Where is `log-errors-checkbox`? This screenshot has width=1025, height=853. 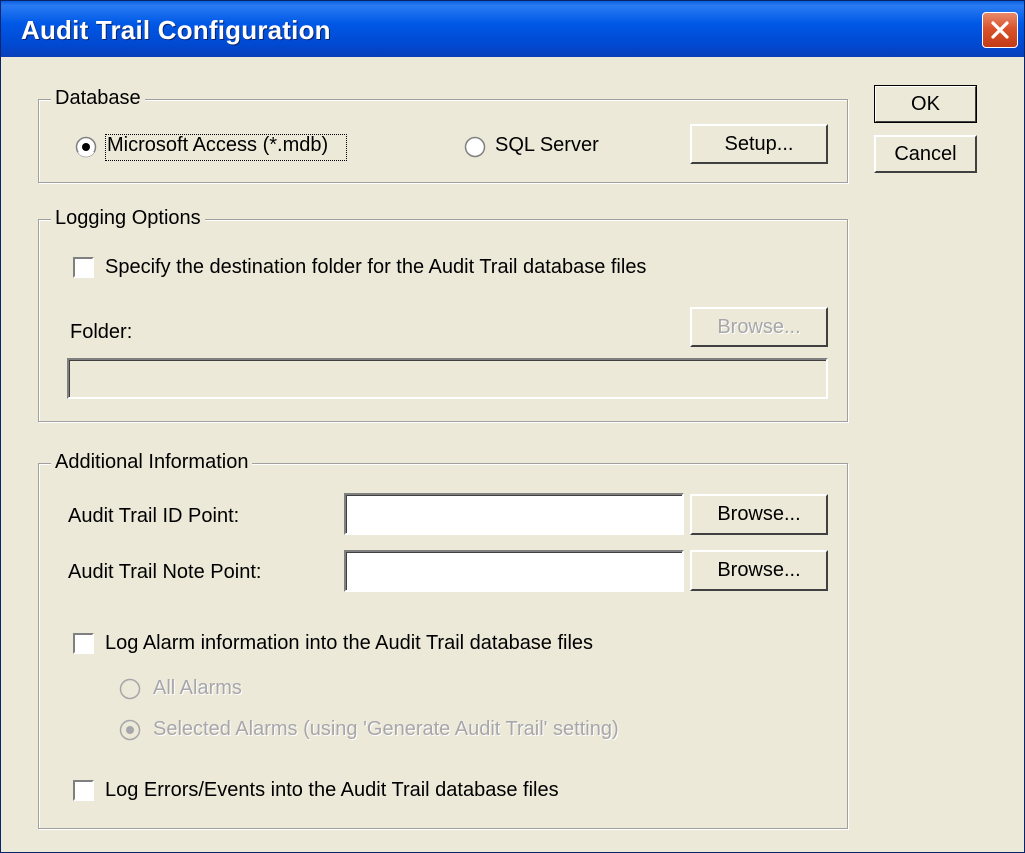
log-errors-checkbox is located at coordinates (83, 790).